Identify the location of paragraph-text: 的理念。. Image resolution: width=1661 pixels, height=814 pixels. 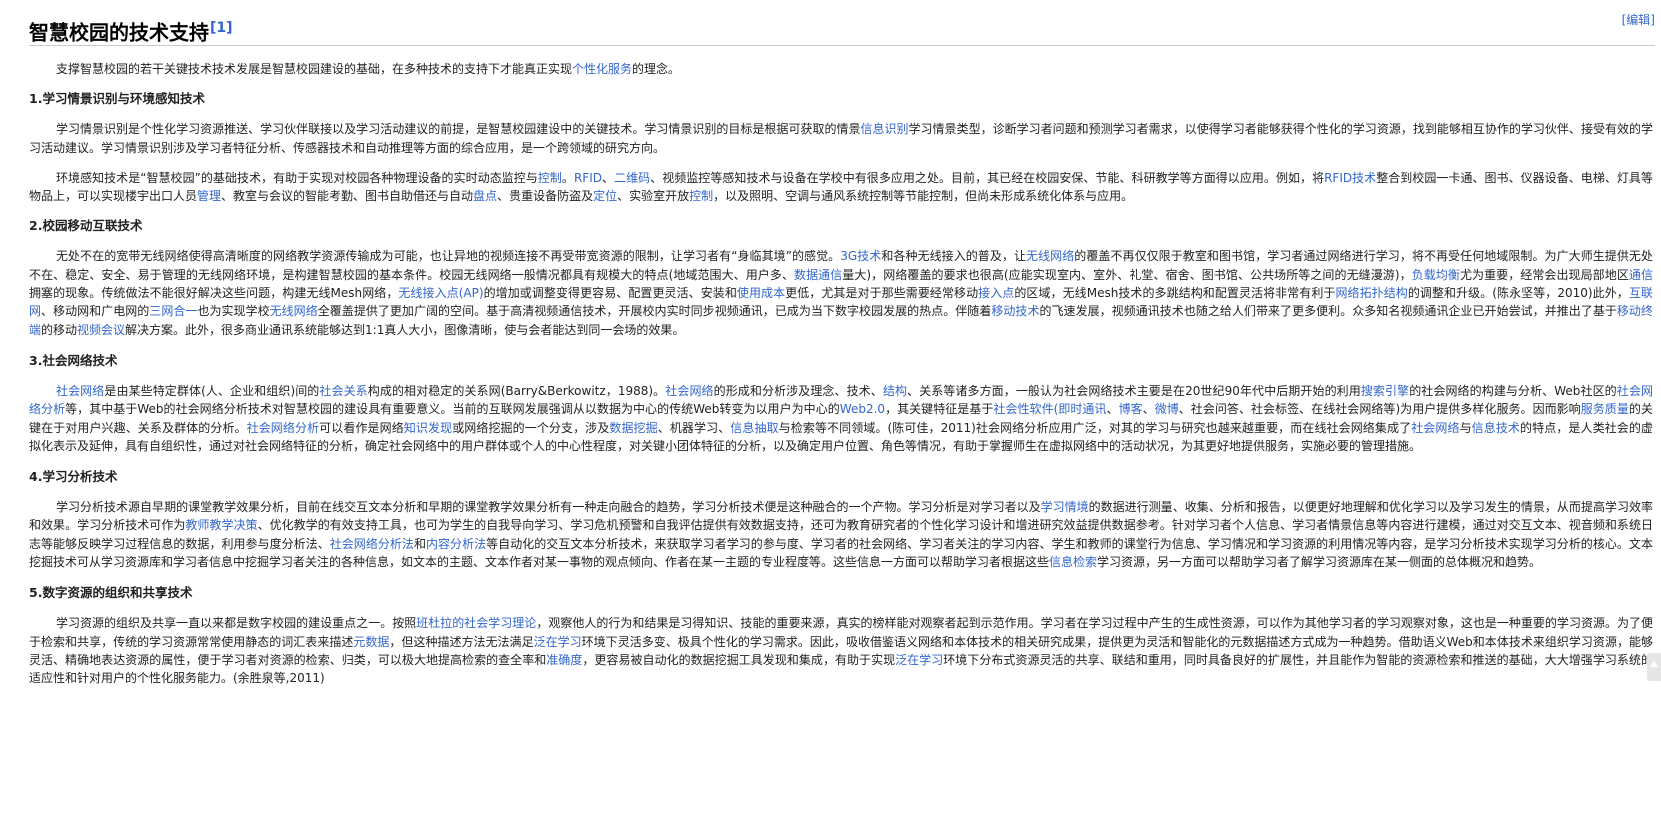
(656, 69).